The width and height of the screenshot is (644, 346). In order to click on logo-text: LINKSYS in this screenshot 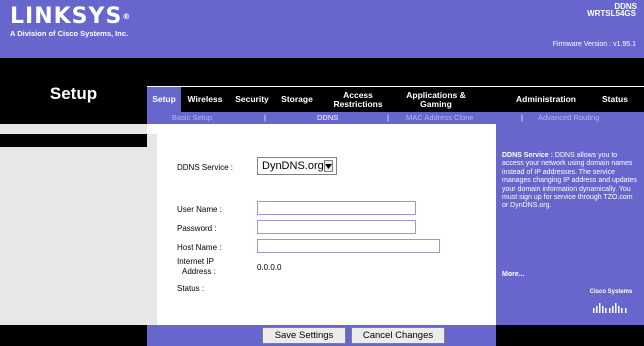, I will do `click(66, 16)`.